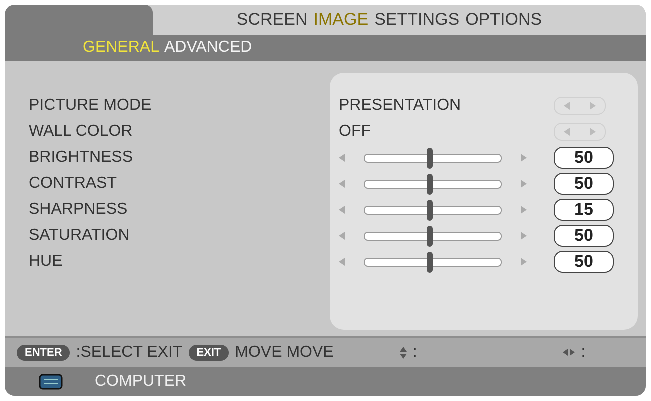 This screenshot has height=401, width=651. What do you see at coordinates (284, 353) in the screenshot?
I see `hint-text: MOVE MOVE` at bounding box center [284, 353].